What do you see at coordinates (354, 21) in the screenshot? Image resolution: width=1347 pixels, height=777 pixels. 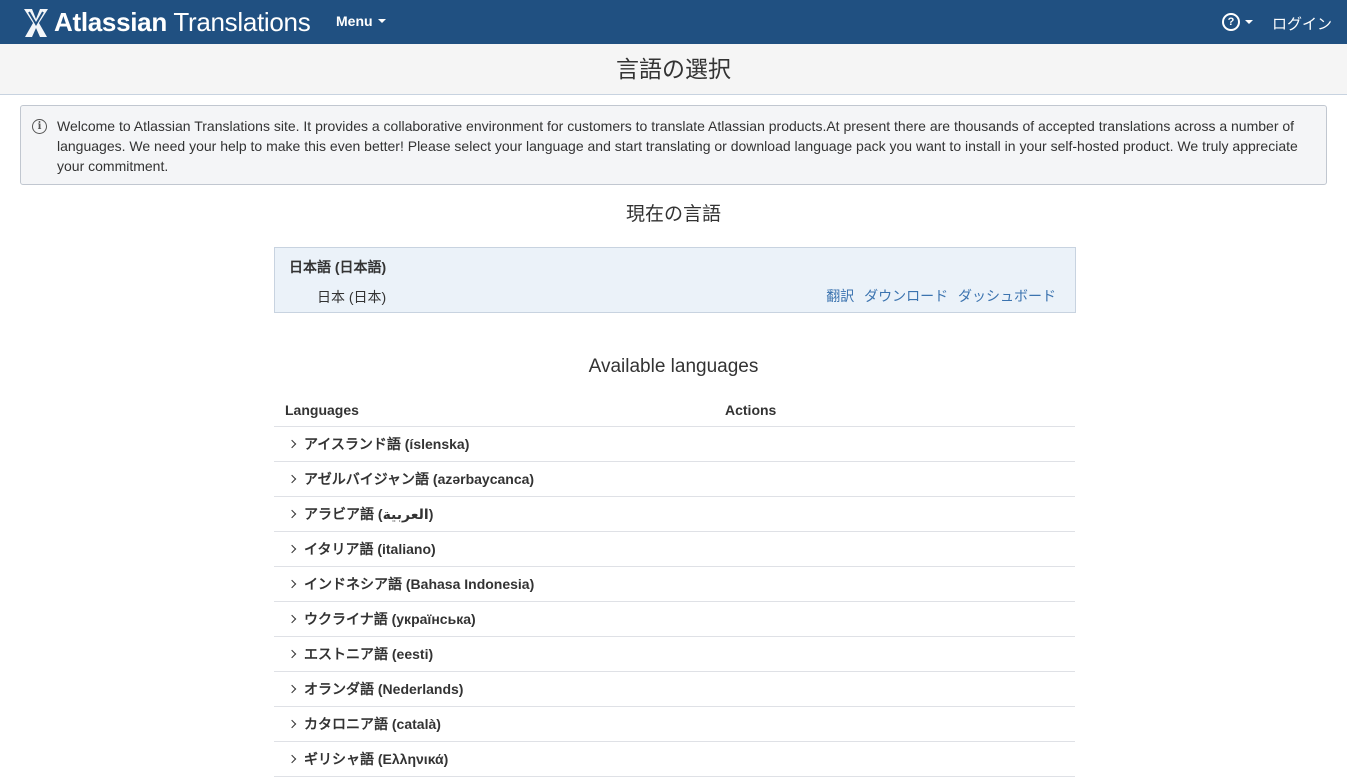 I see `menu-label: Menu` at bounding box center [354, 21].